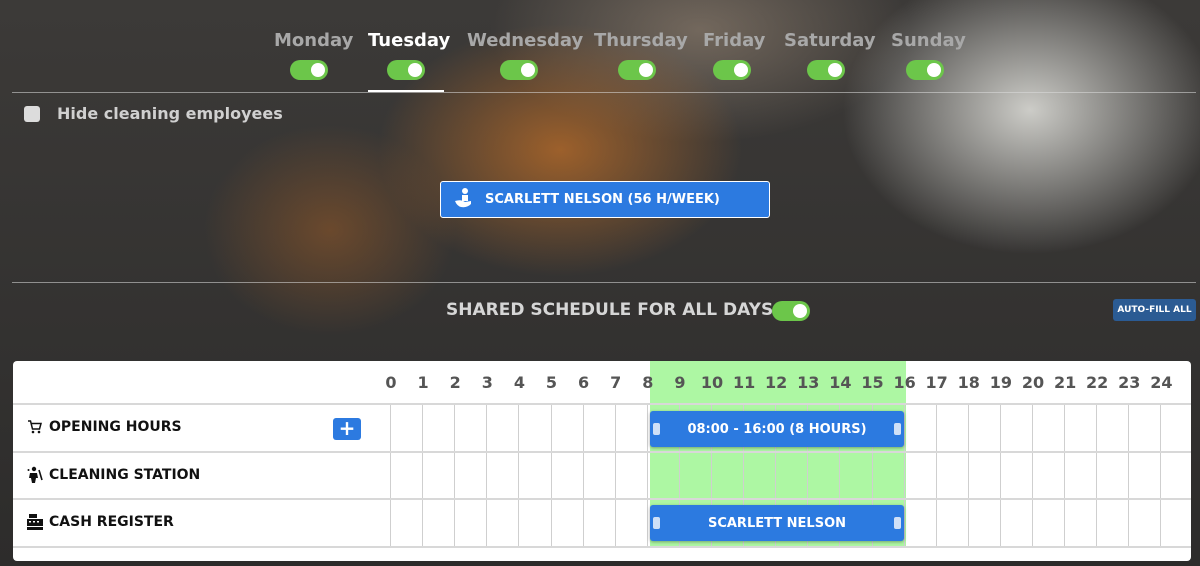  Describe the element at coordinates (734, 40) in the screenshot. I see `tab-label: Friday` at that location.